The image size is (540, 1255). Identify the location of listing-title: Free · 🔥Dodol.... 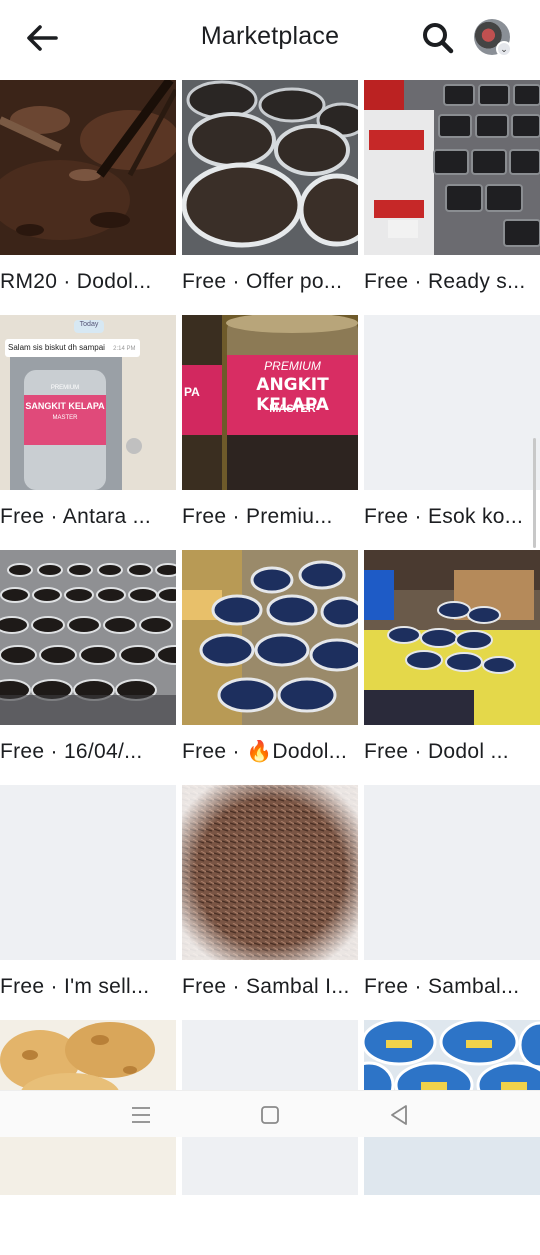
(265, 751).